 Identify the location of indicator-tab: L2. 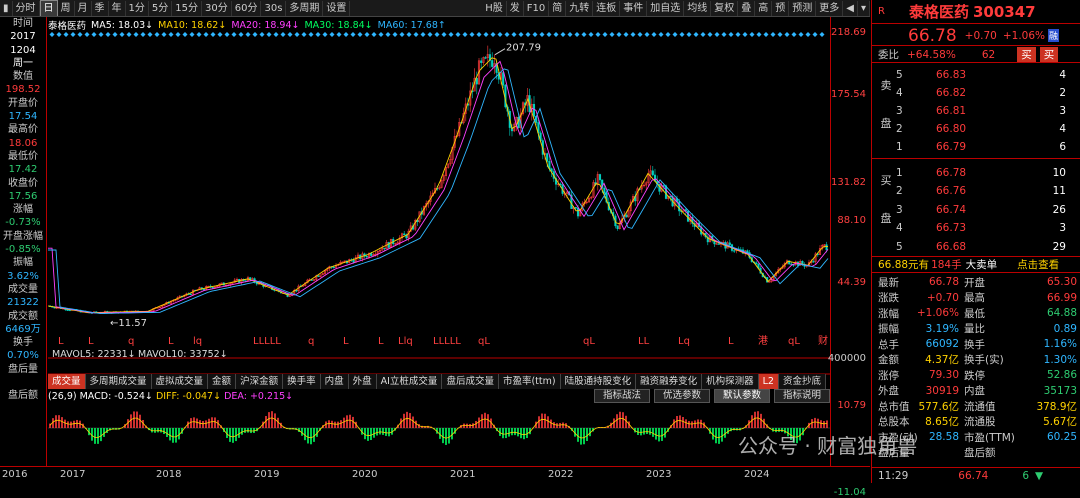
(768, 381).